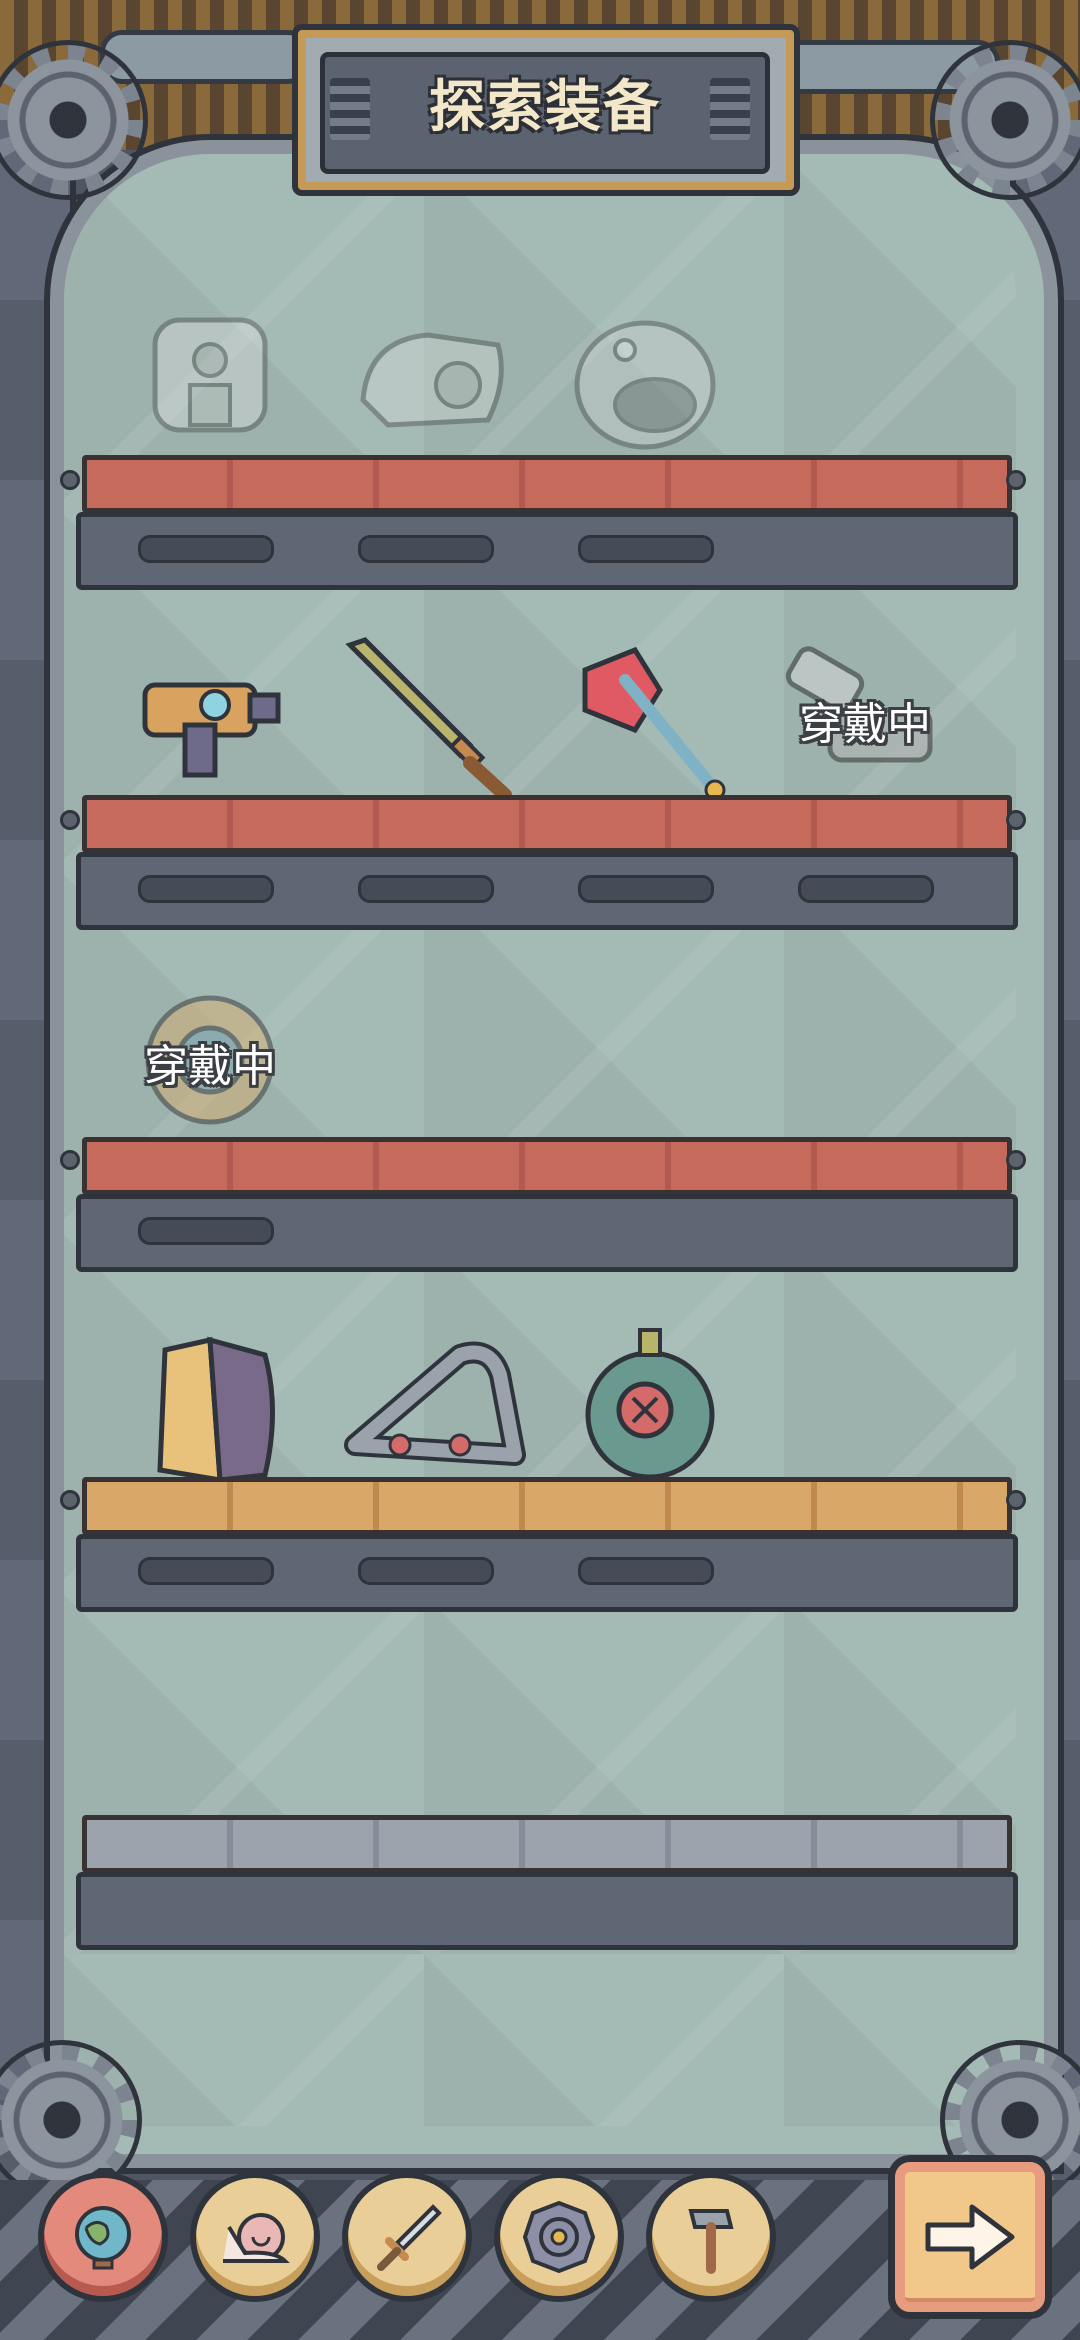  I want to click on shelf-3-slot-1: 穿戴中, so click(210, 1060).